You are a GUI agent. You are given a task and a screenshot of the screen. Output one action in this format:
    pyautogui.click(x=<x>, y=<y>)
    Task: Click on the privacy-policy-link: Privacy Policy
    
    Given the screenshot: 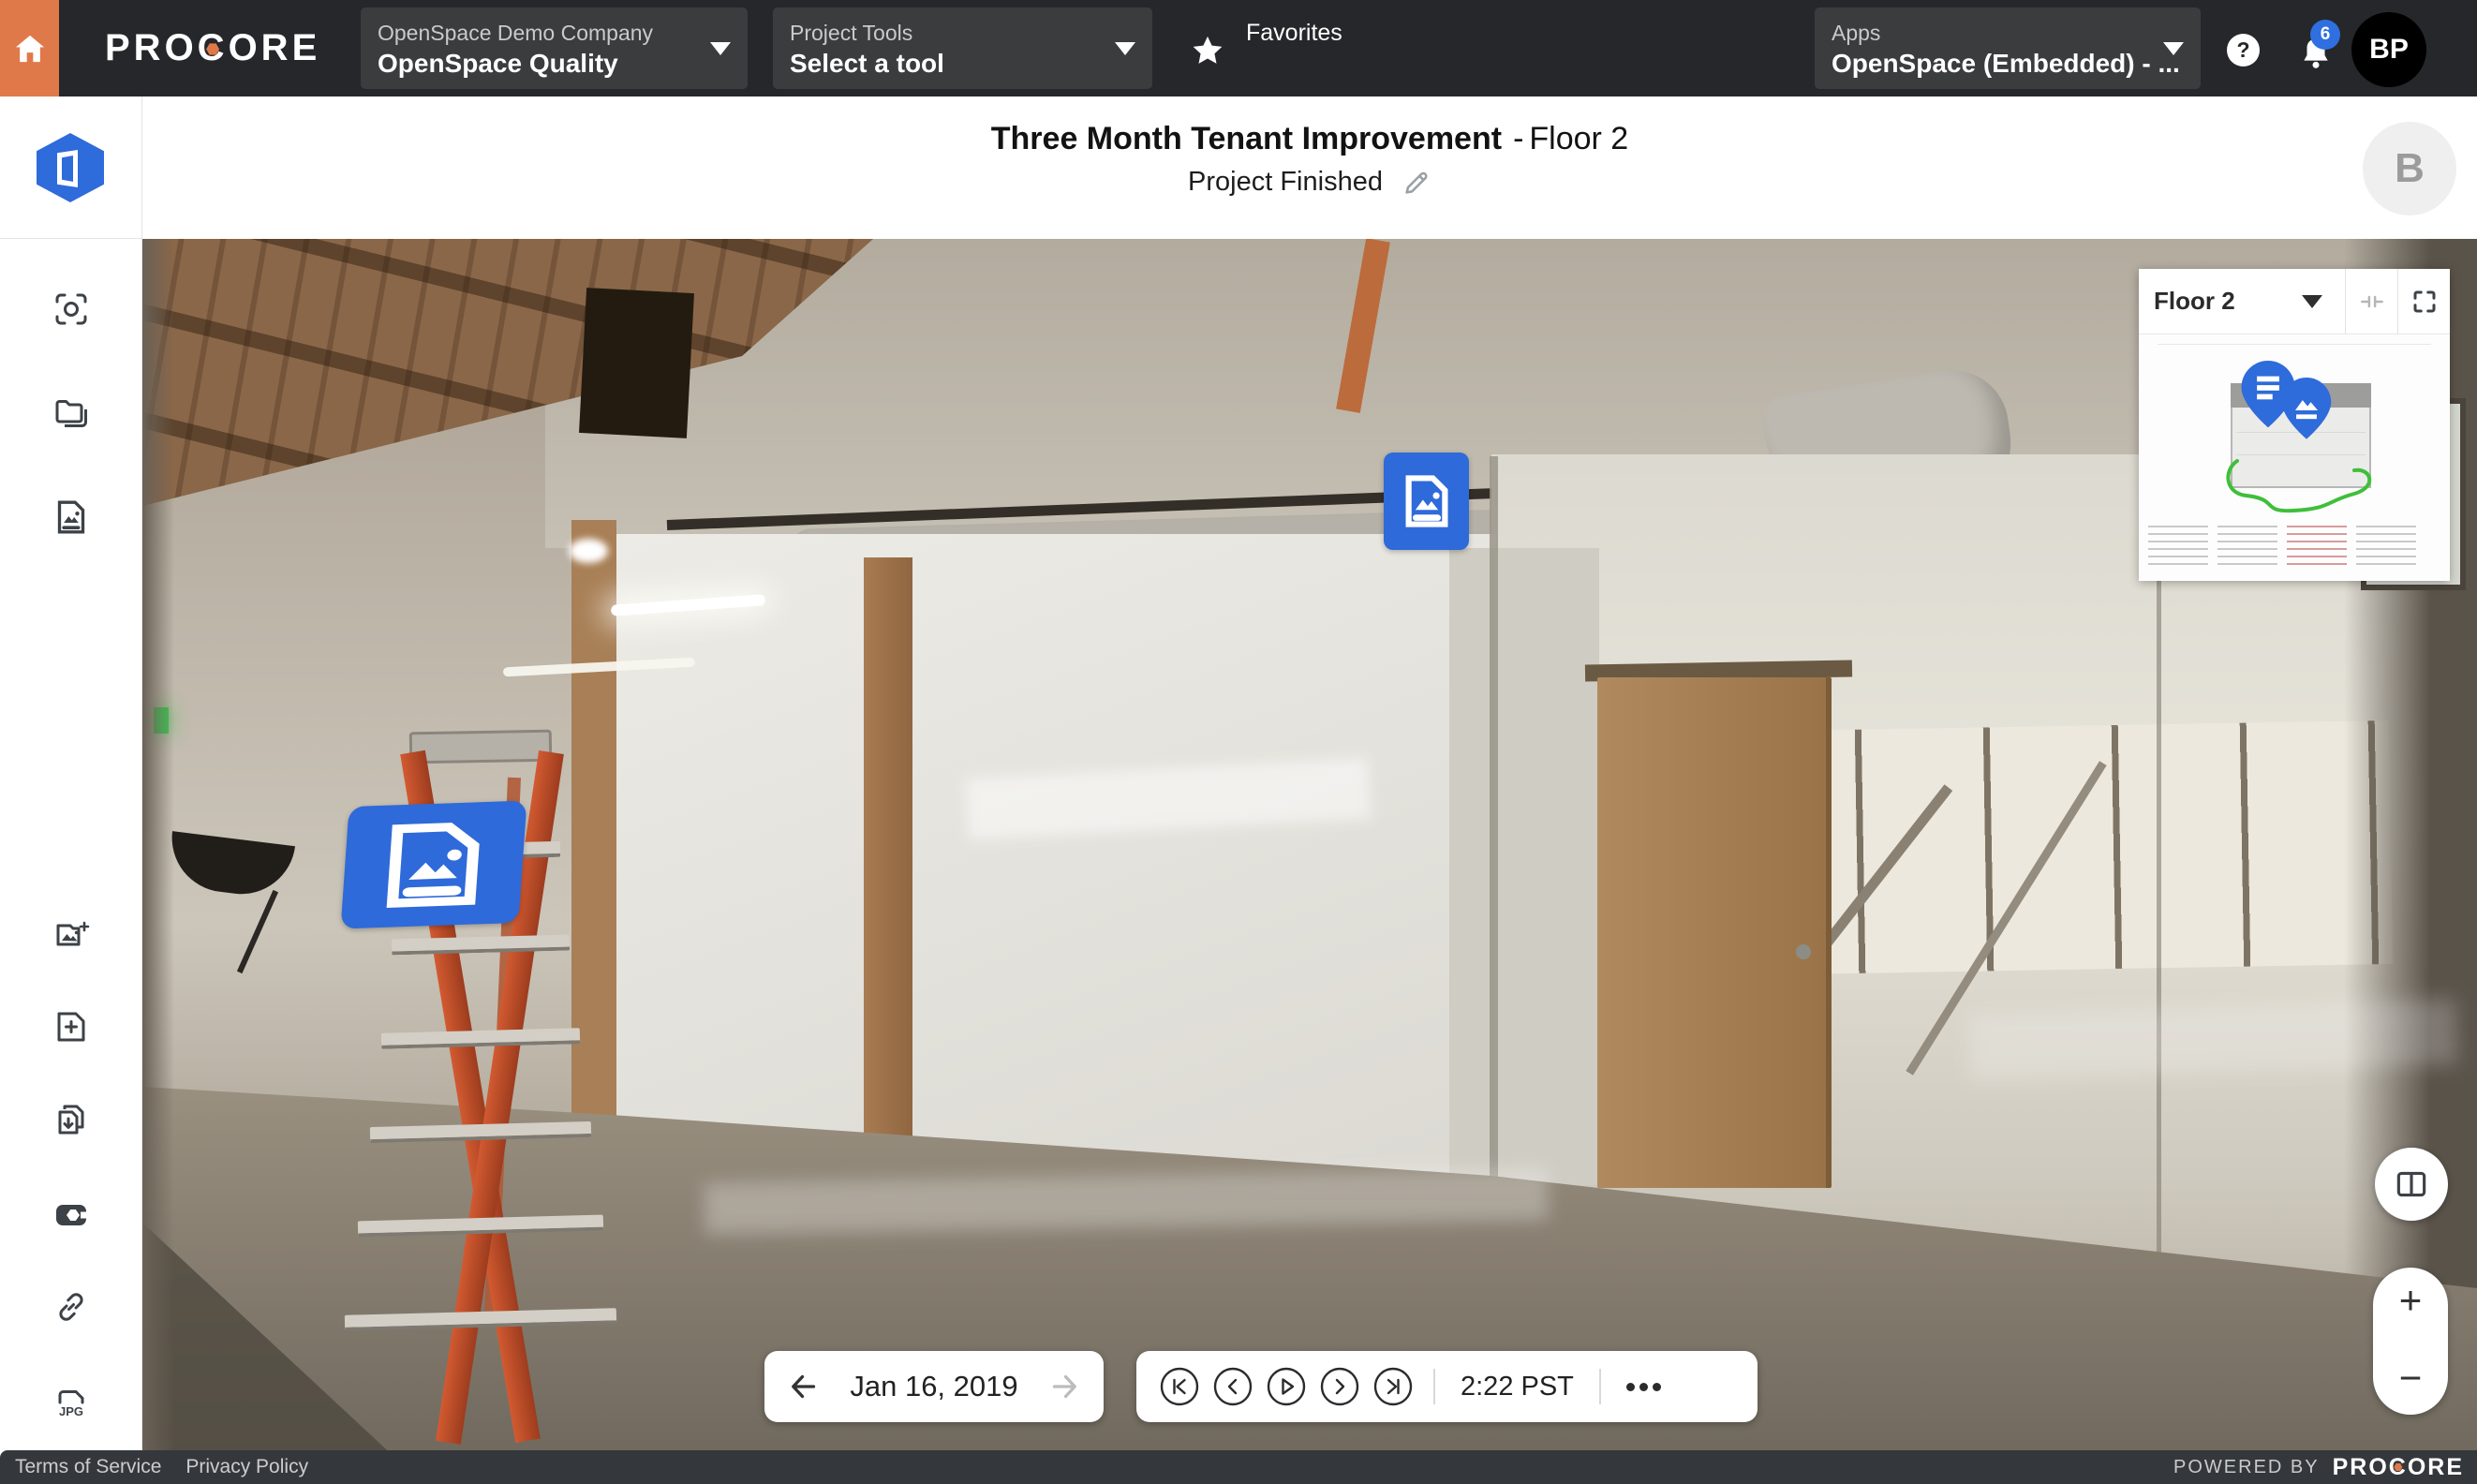 What is the action you would take?
    pyautogui.click(x=246, y=1467)
    